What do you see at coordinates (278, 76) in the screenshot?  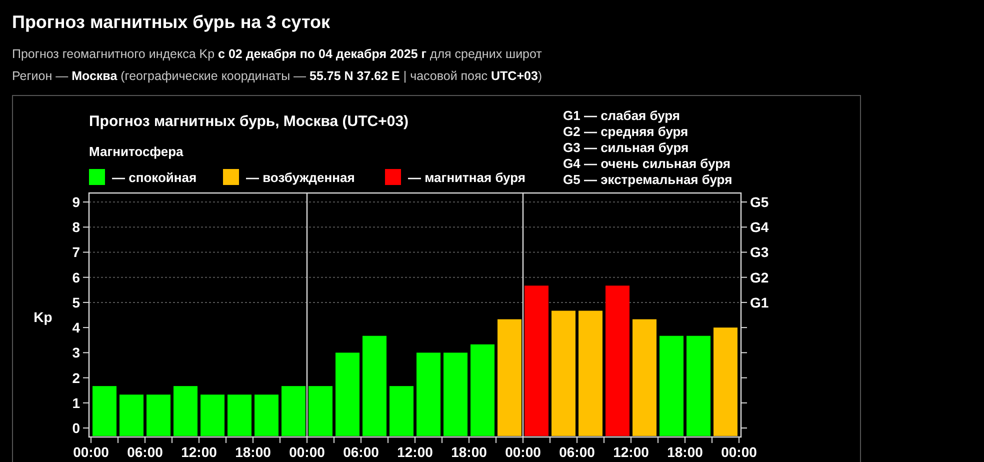 I see `subtitle-line: Регион — Москва (географические координаты — 55.75 N 37.62 E | часовой пояс UTC+03)` at bounding box center [278, 76].